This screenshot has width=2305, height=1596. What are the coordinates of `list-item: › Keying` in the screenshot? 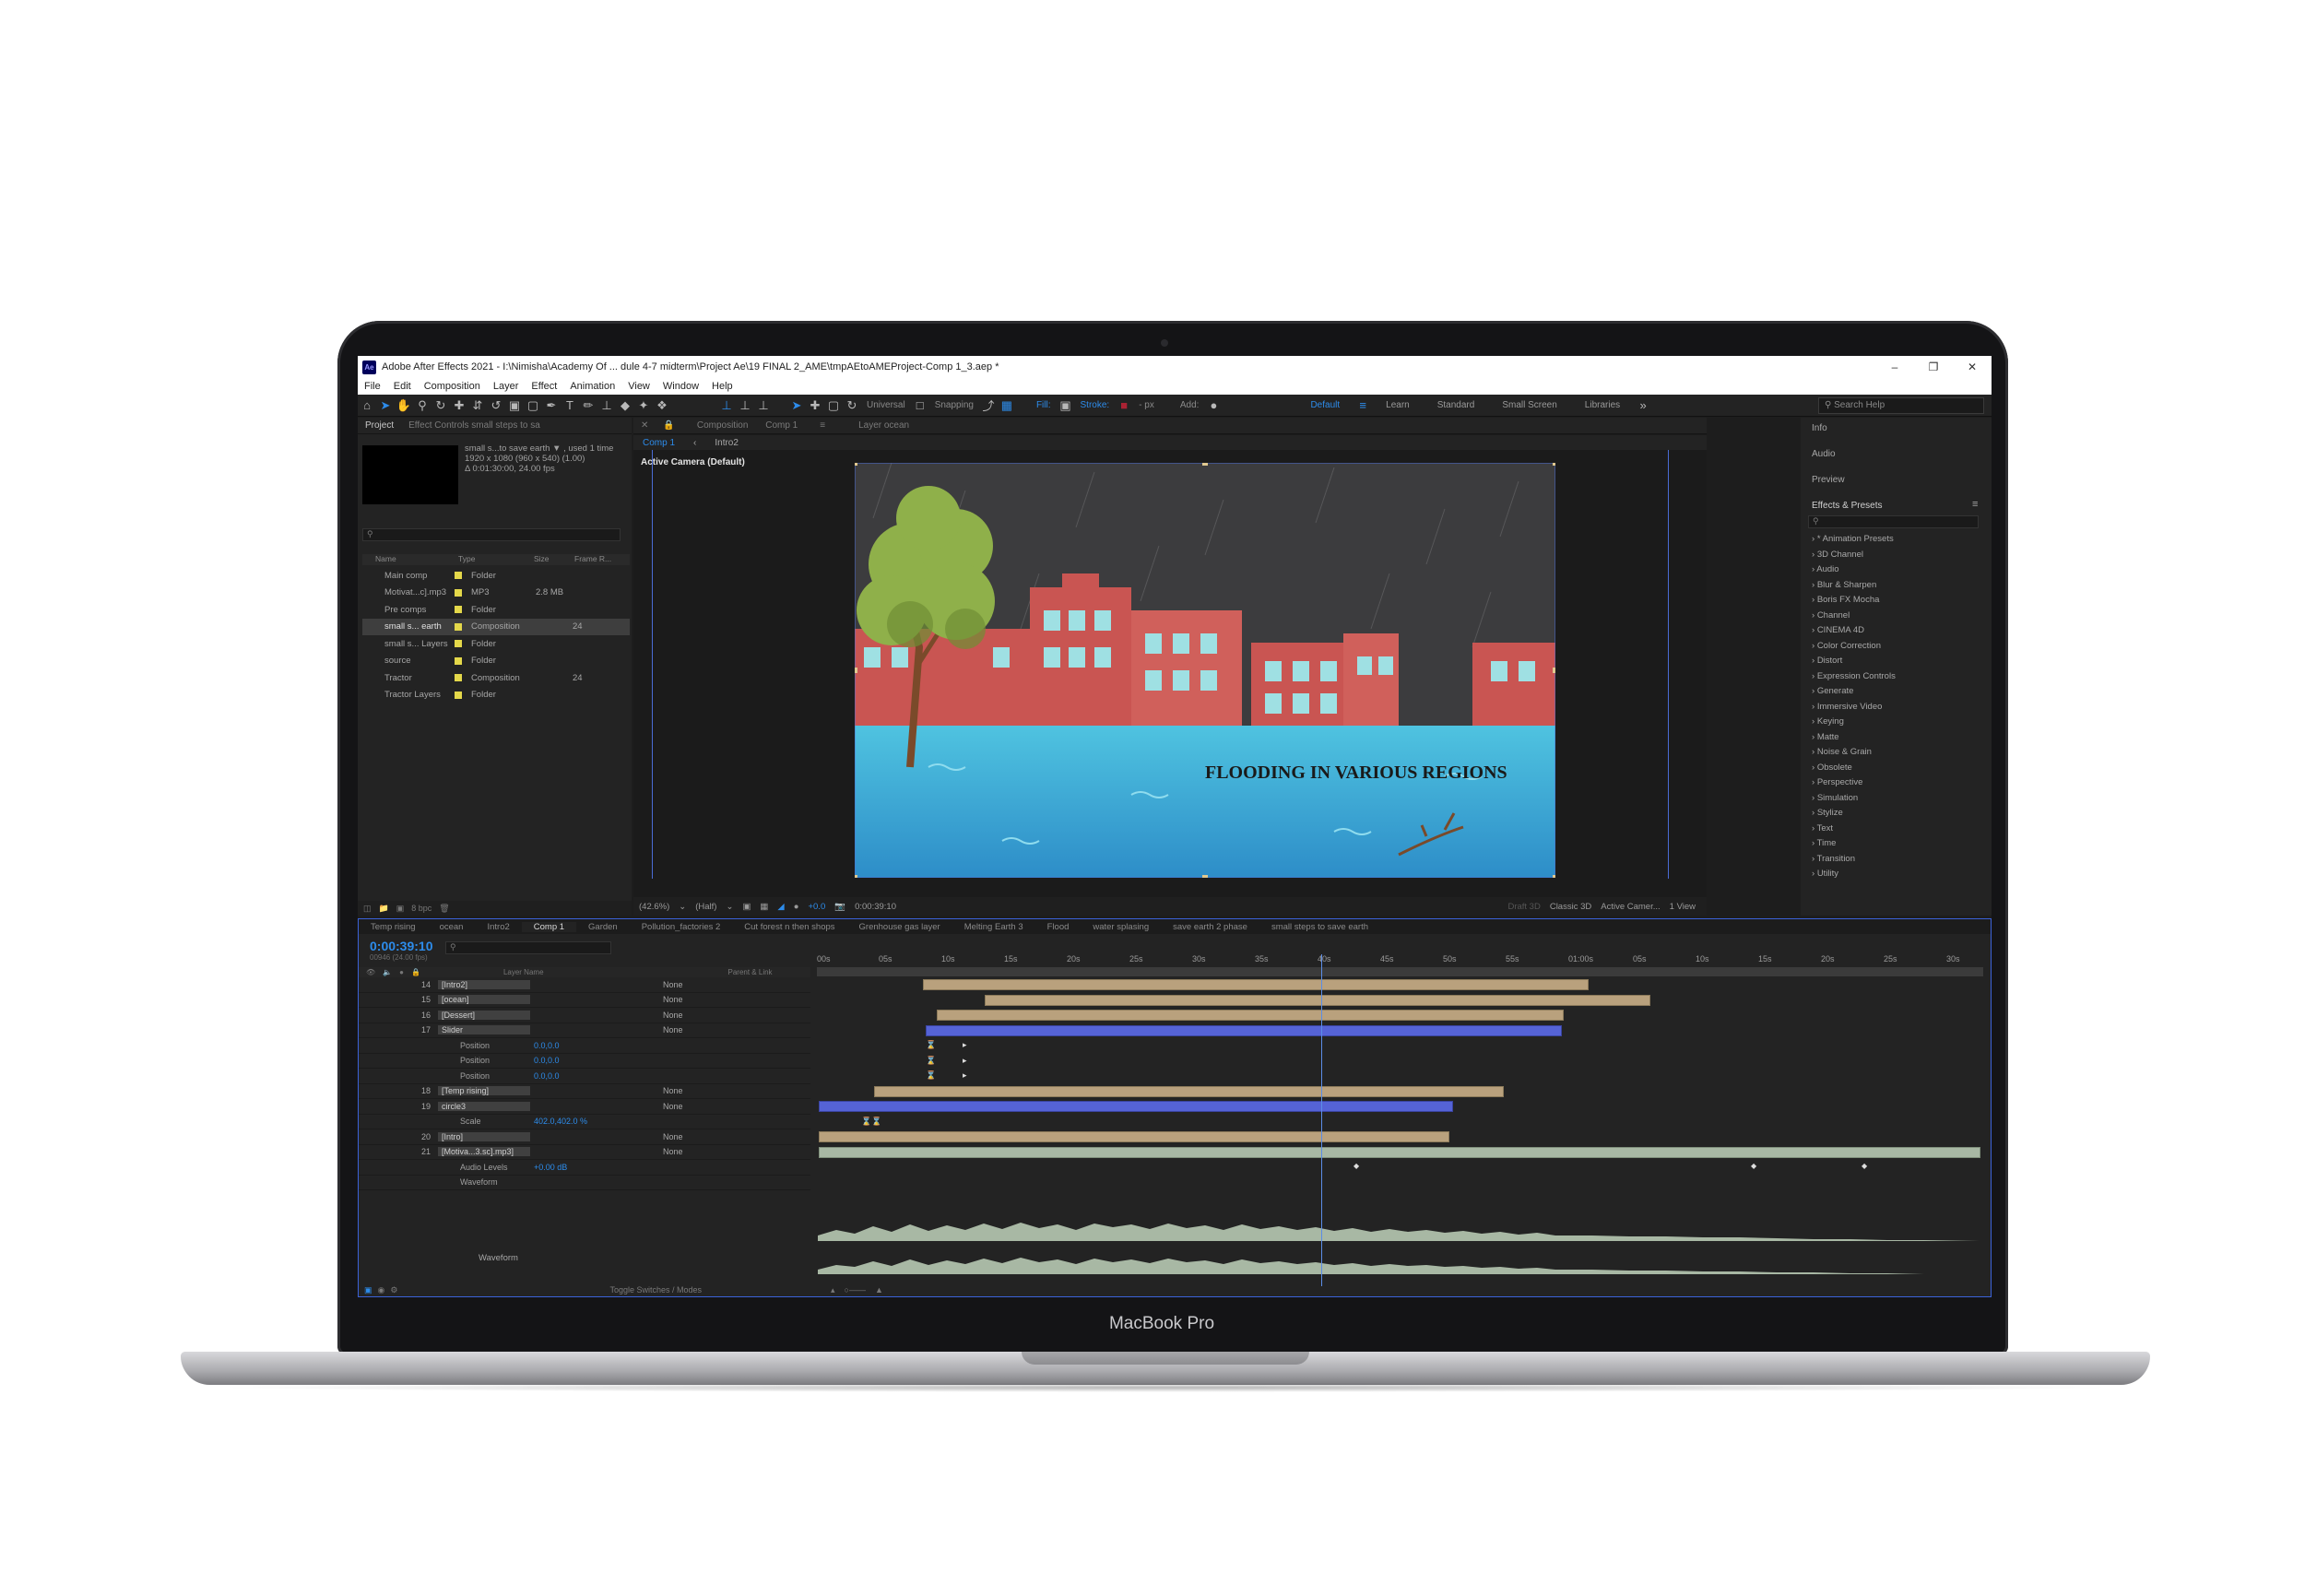 It's located at (1863, 722).